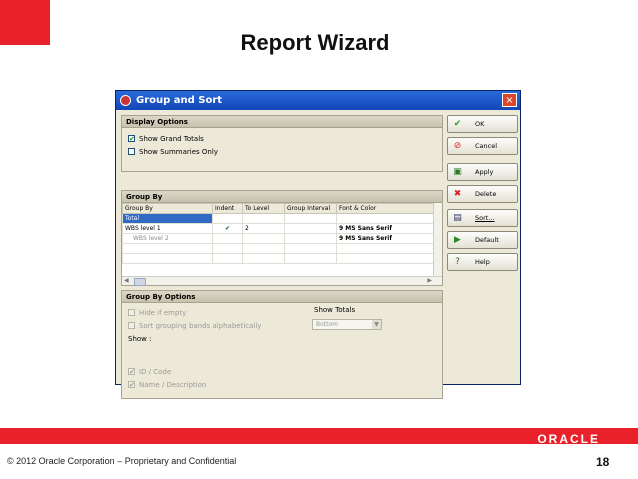  Describe the element at coordinates (282, 138) in the screenshot. I see `show-grand-totals-row: ✔ Show Grand Totals` at that location.